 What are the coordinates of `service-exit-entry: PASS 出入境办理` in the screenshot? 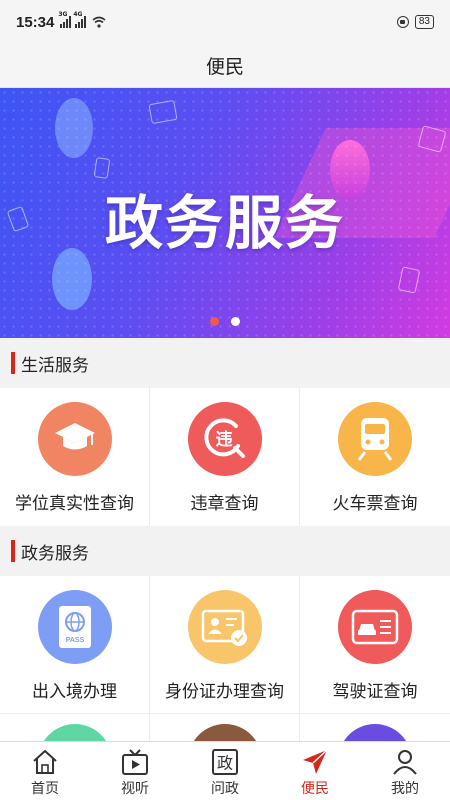 It's located at (75, 645).